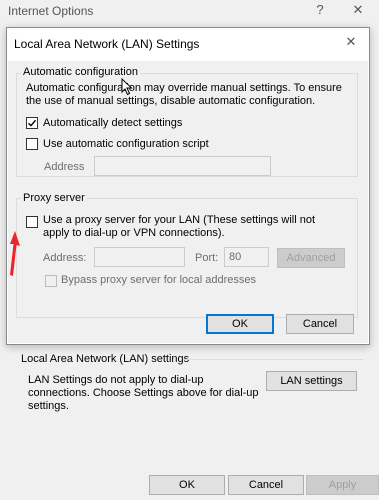 Image resolution: width=379 pixels, height=500 pixels. I want to click on dialog-title: Local Area Network (LAN) Settings, so click(107, 44).